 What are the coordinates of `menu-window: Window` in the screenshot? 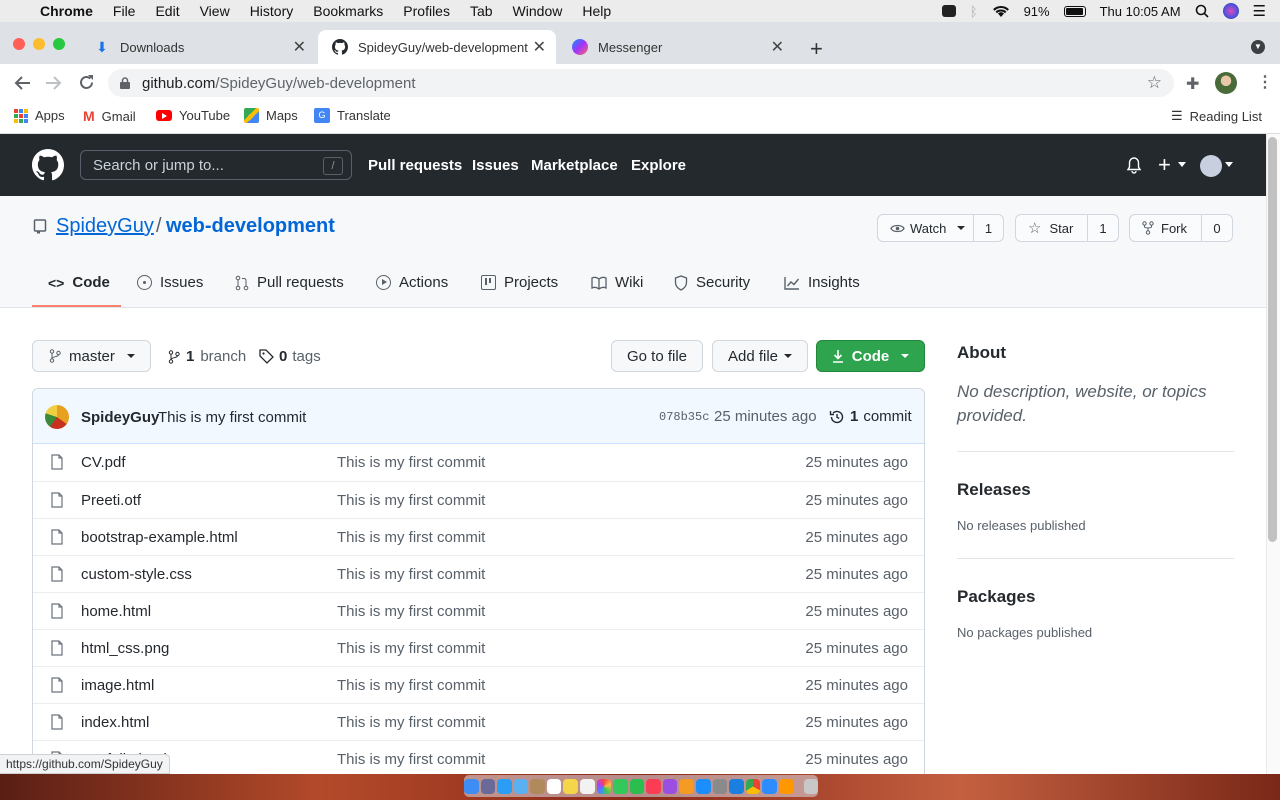 It's located at (538, 11).